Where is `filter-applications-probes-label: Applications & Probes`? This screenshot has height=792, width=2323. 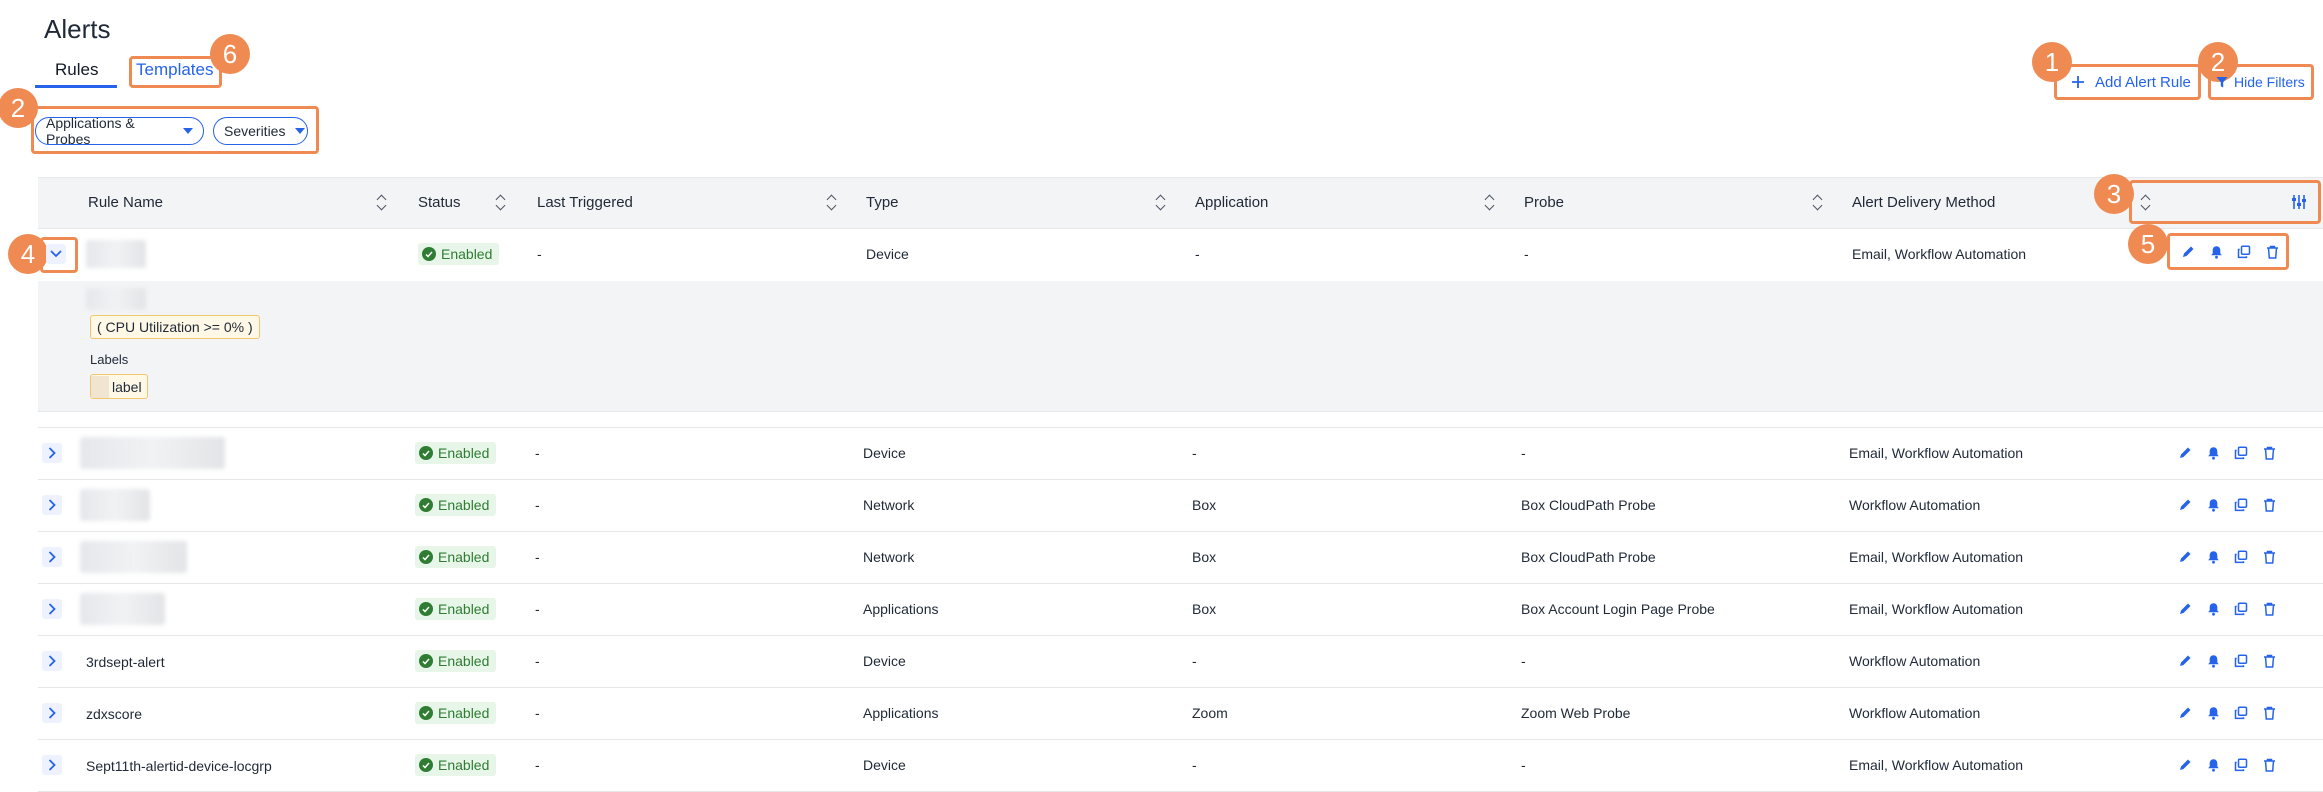
filter-applications-probes-label: Applications & Probes is located at coordinates (90, 131).